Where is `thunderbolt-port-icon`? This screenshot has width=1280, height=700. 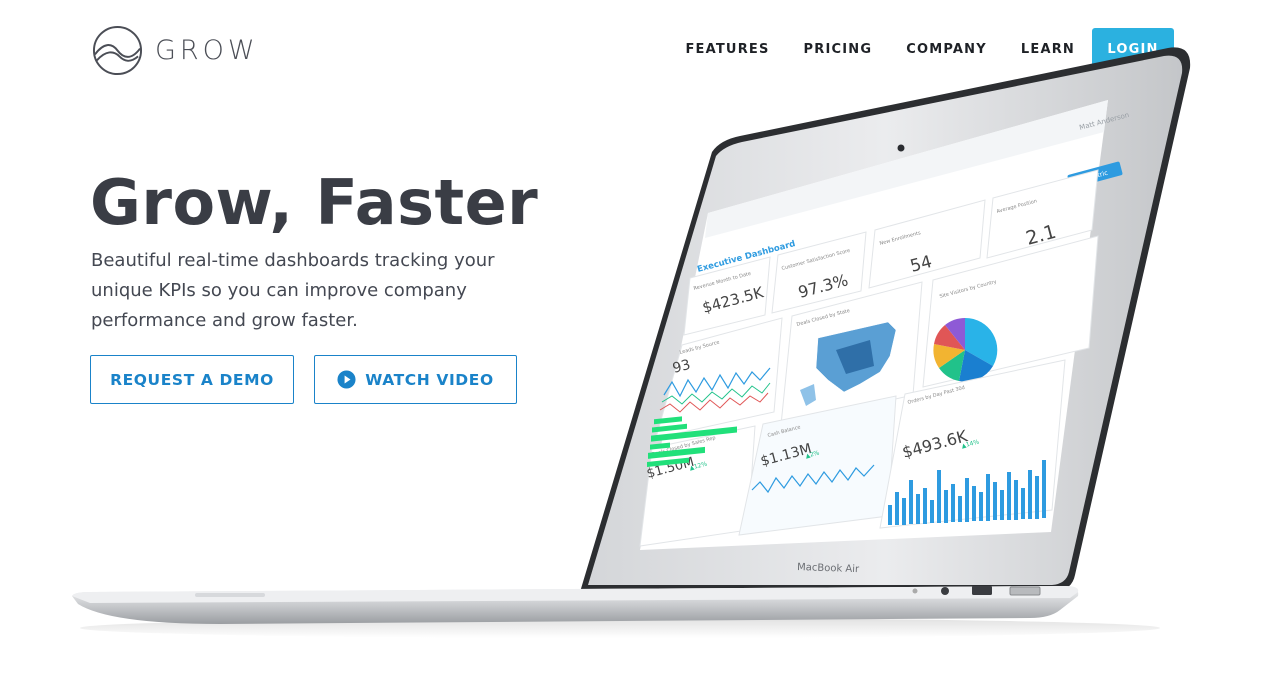 thunderbolt-port-icon is located at coordinates (1025, 591).